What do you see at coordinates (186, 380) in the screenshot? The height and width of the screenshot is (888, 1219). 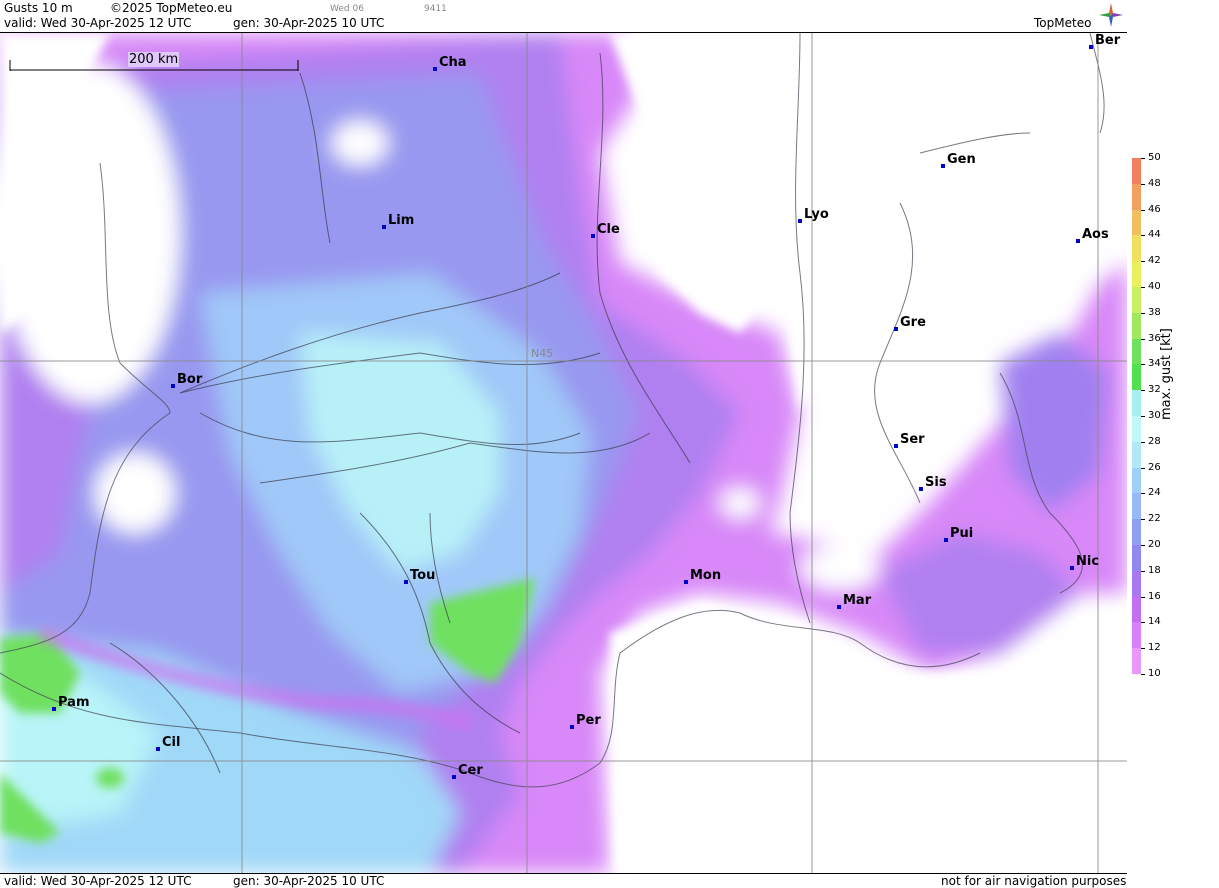 I see `city-label: Bor` at bounding box center [186, 380].